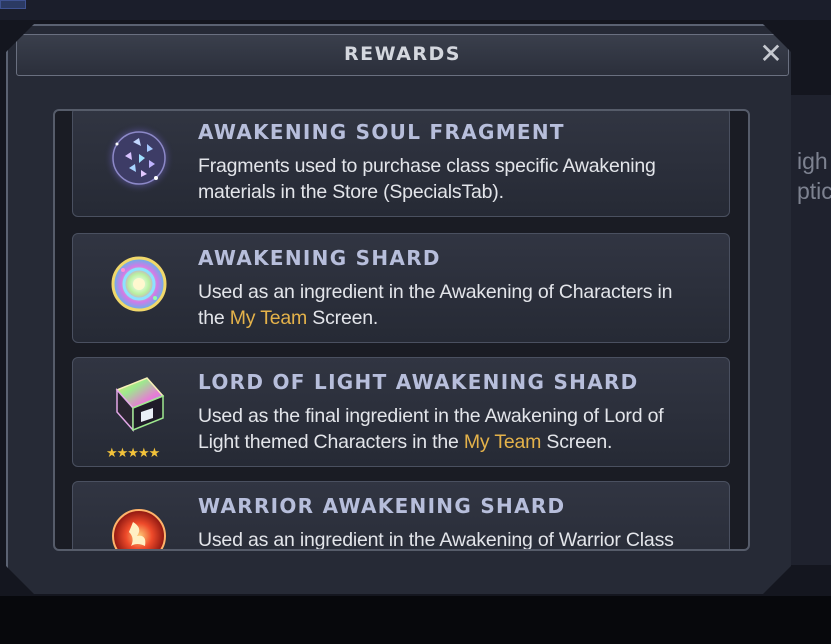 This screenshot has width=831, height=644. I want to click on background-top-bar, so click(415, 10).